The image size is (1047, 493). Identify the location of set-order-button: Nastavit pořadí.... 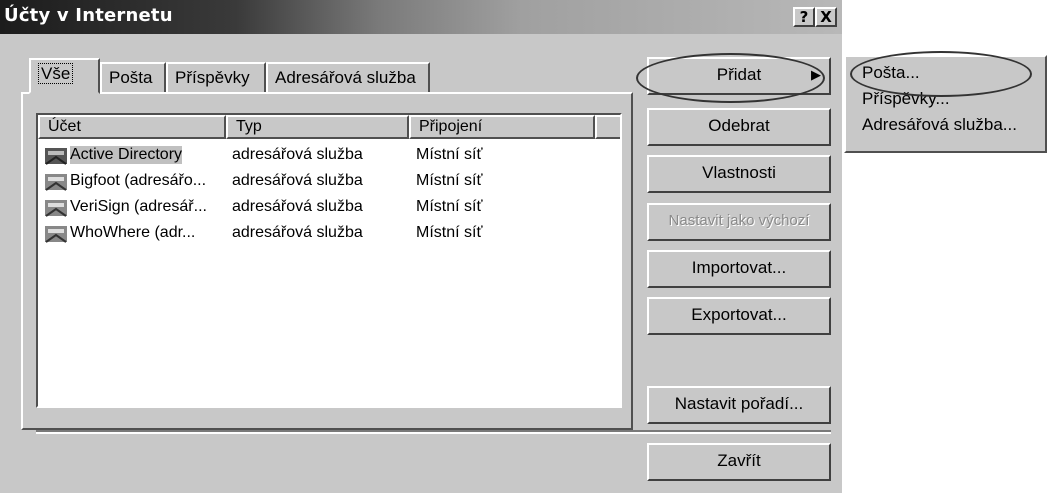
(739, 405).